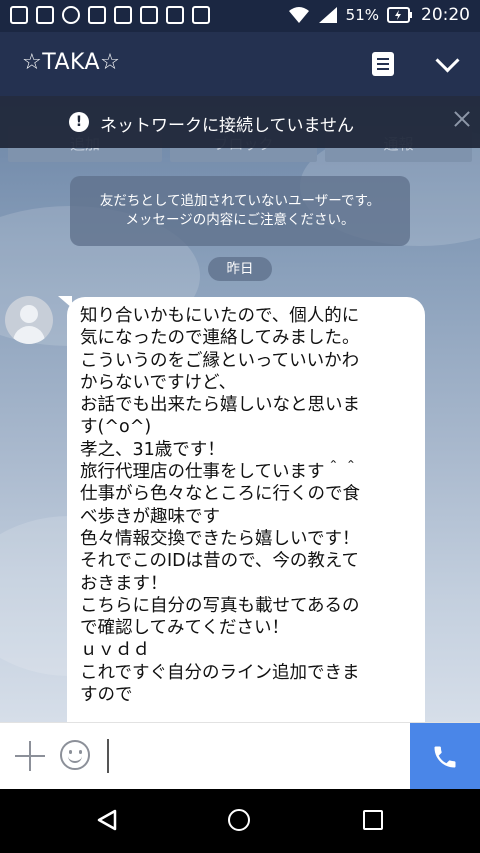 This screenshot has height=853, width=480. Describe the element at coordinates (399, 15) in the screenshot. I see `battery-charging-icon` at that location.